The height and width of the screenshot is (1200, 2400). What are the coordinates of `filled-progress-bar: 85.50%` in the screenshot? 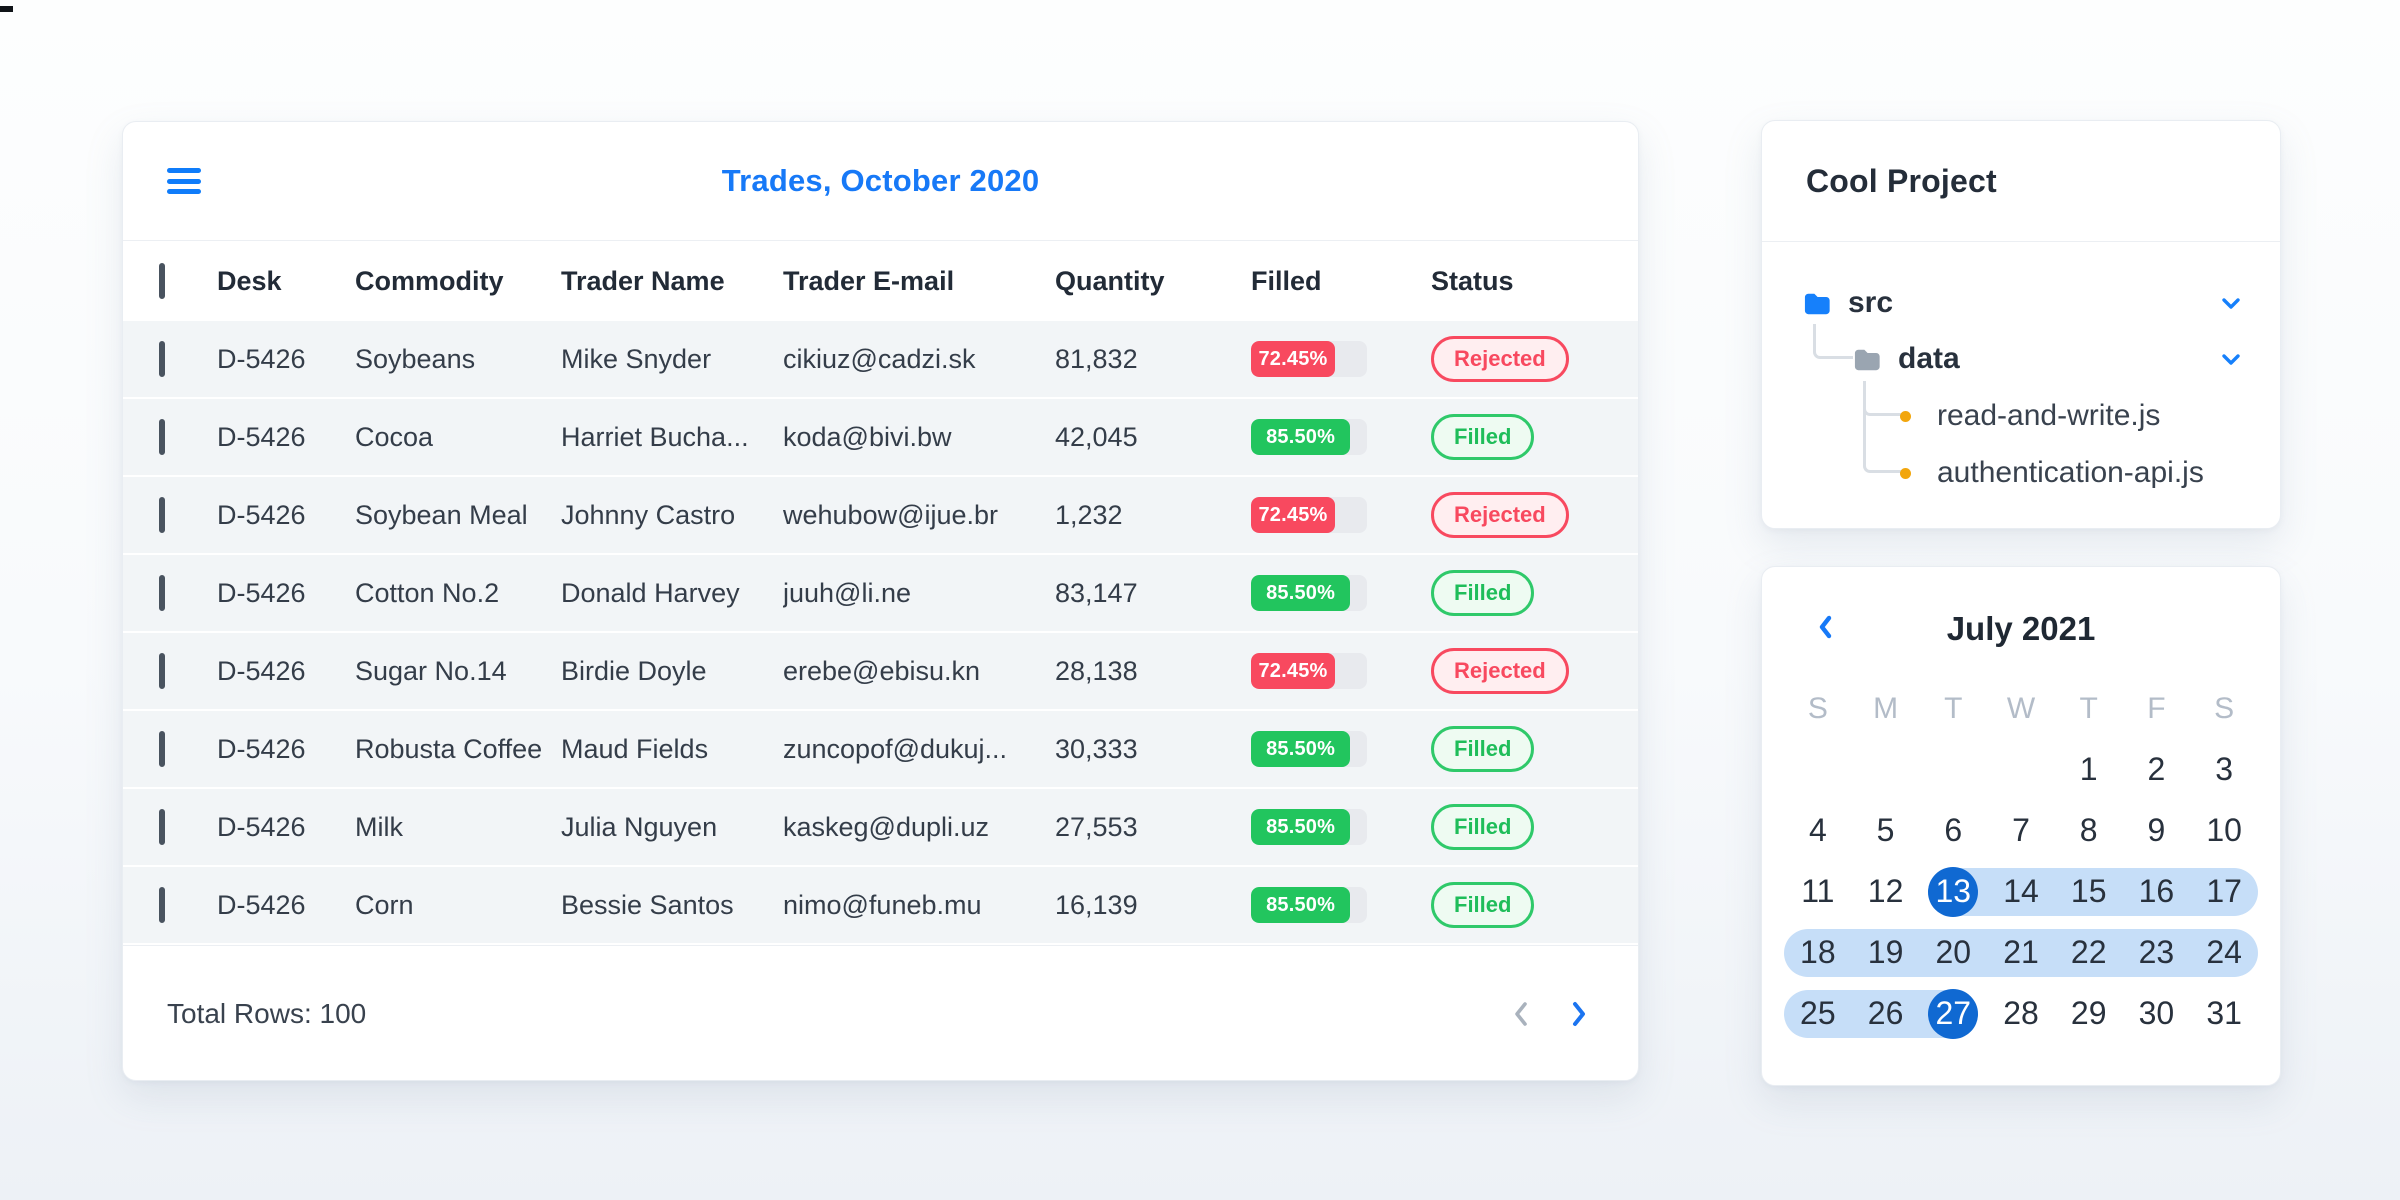 It's located at (1309, 749).